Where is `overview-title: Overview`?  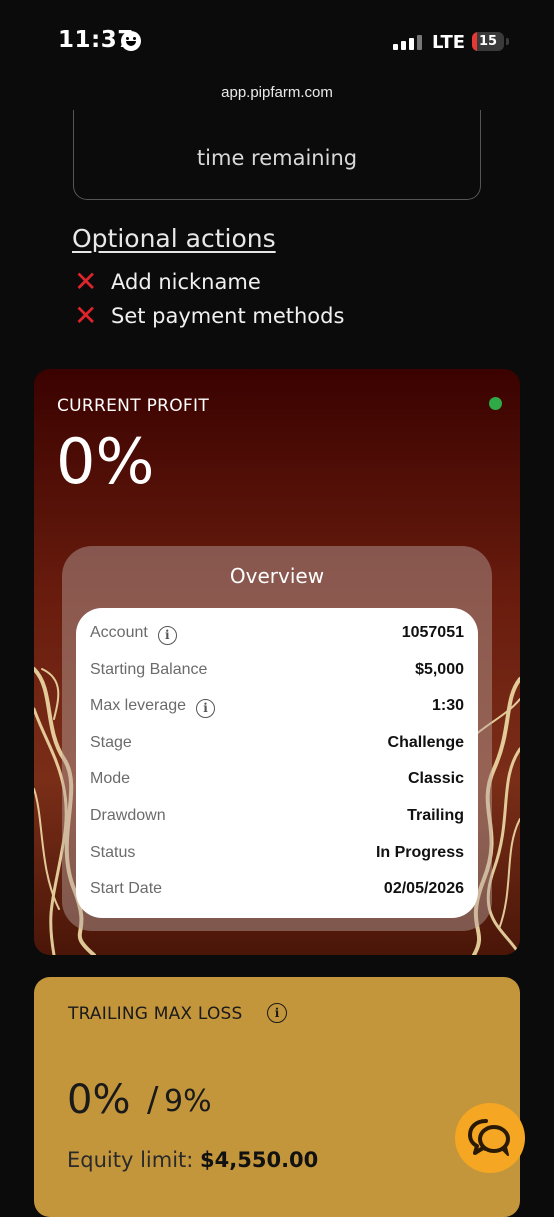
overview-title: Overview is located at coordinates (277, 576).